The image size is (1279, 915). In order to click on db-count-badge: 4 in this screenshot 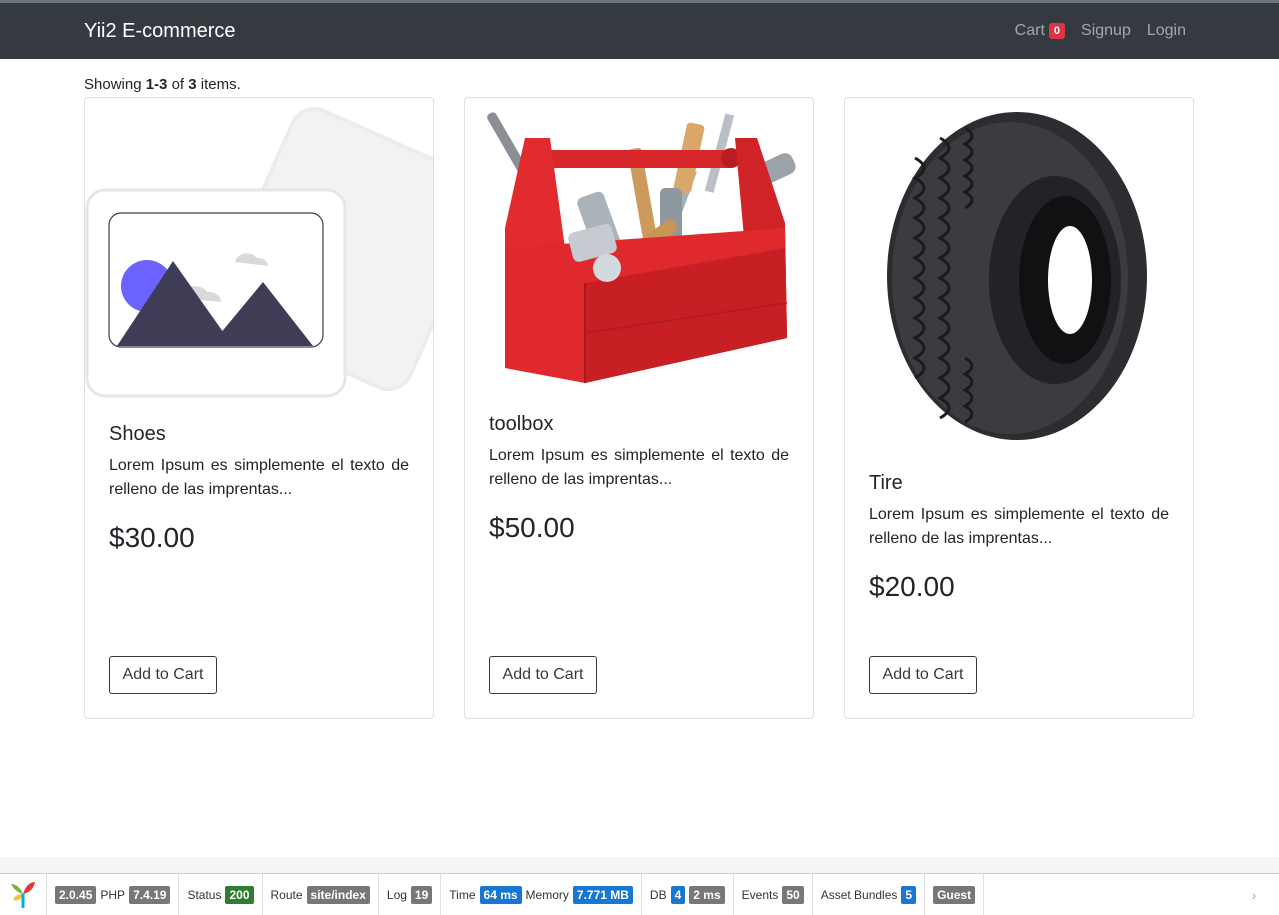, I will do `click(678, 894)`.